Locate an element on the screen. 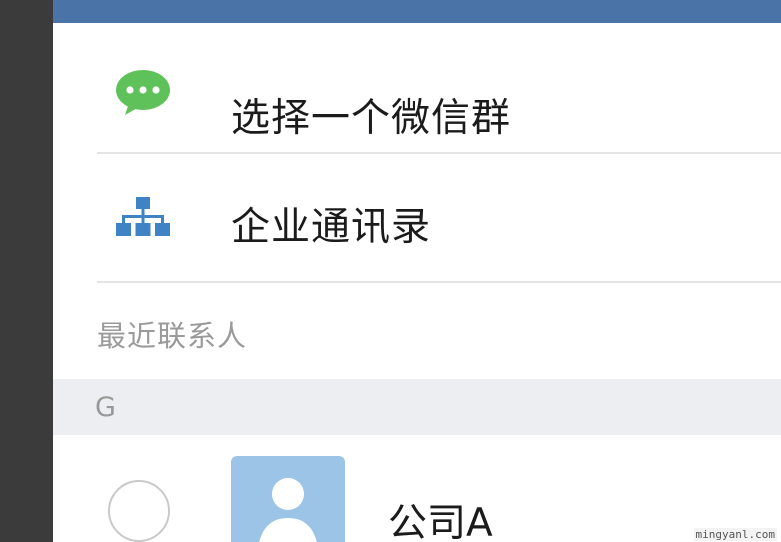  select-wechat-group-label: 选择一个微信群 is located at coordinates (371, 118).